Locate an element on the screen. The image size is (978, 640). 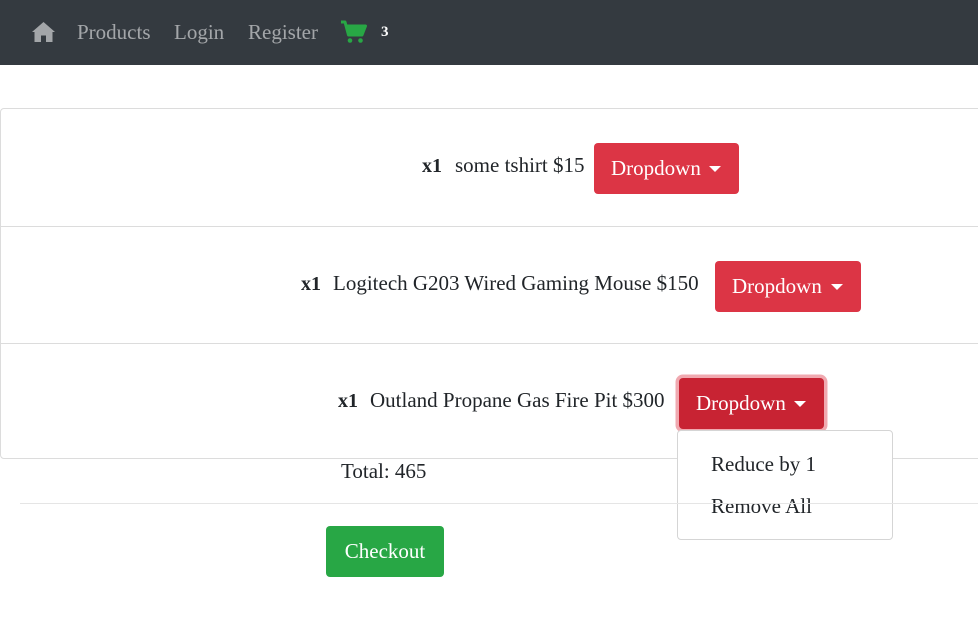
nav-link-register: Register is located at coordinates (283, 32).